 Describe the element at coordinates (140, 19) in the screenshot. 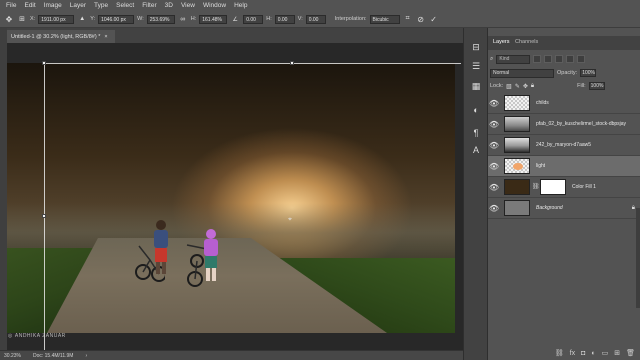

I see `w-label: W:` at that location.